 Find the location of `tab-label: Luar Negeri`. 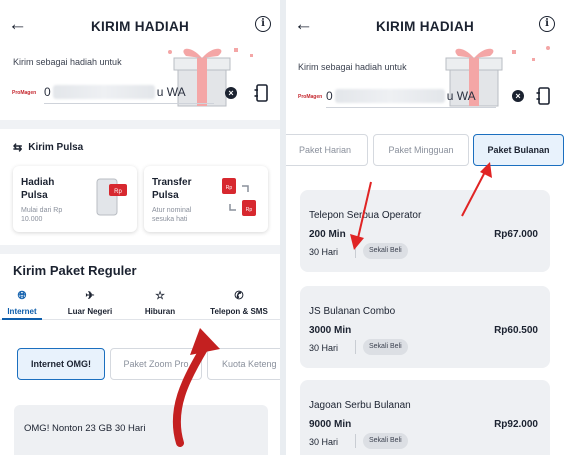

tab-label: Luar Negeri is located at coordinates (90, 311).